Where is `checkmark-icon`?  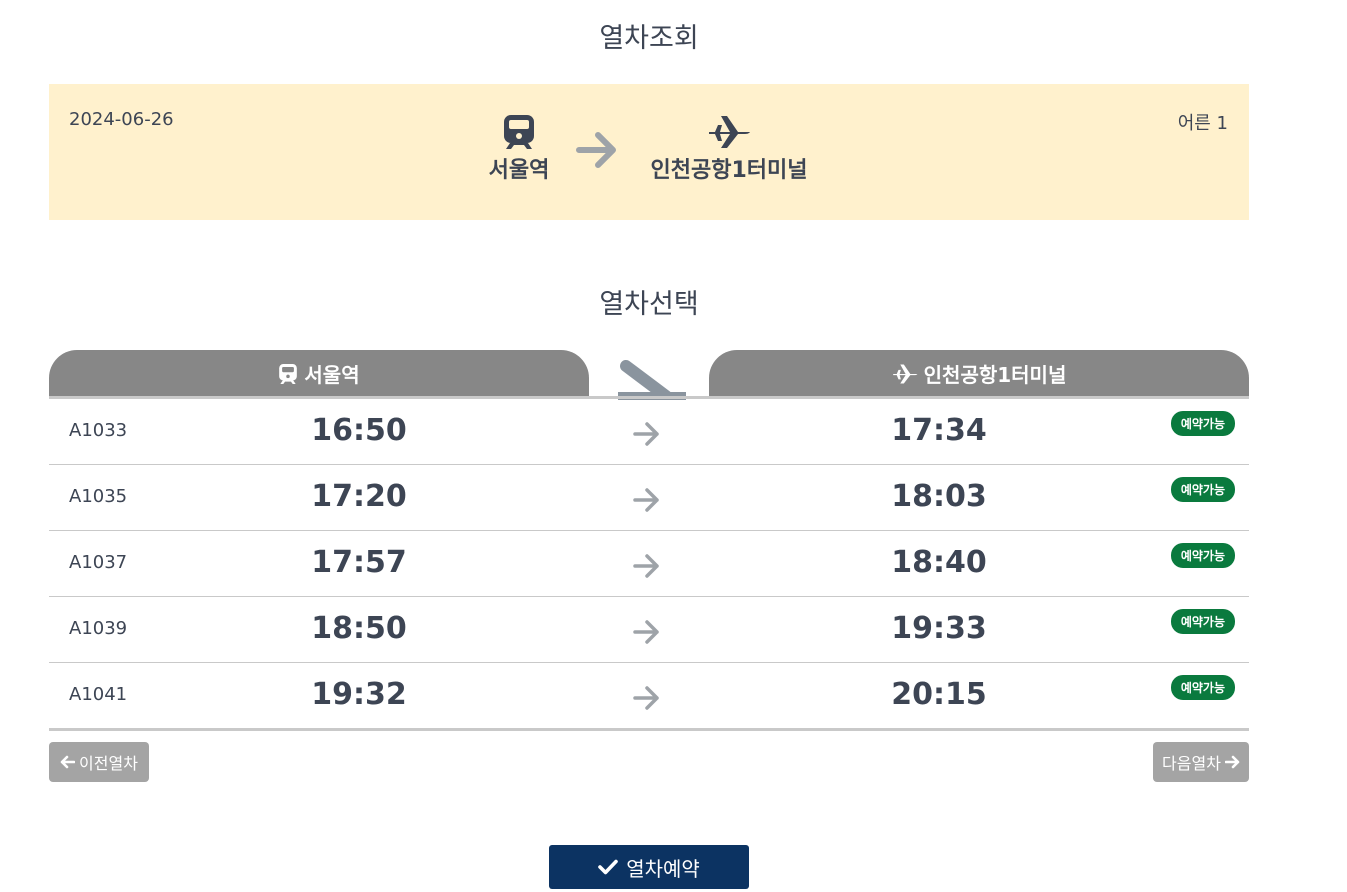
checkmark-icon is located at coordinates (608, 867).